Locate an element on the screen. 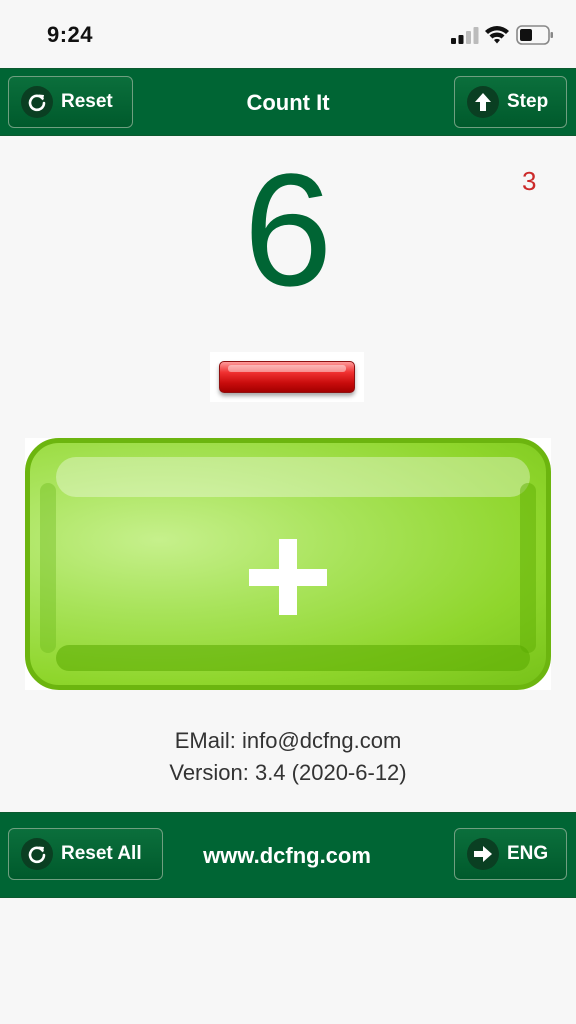  reset-all-button-label: Reset All is located at coordinates (101, 853).